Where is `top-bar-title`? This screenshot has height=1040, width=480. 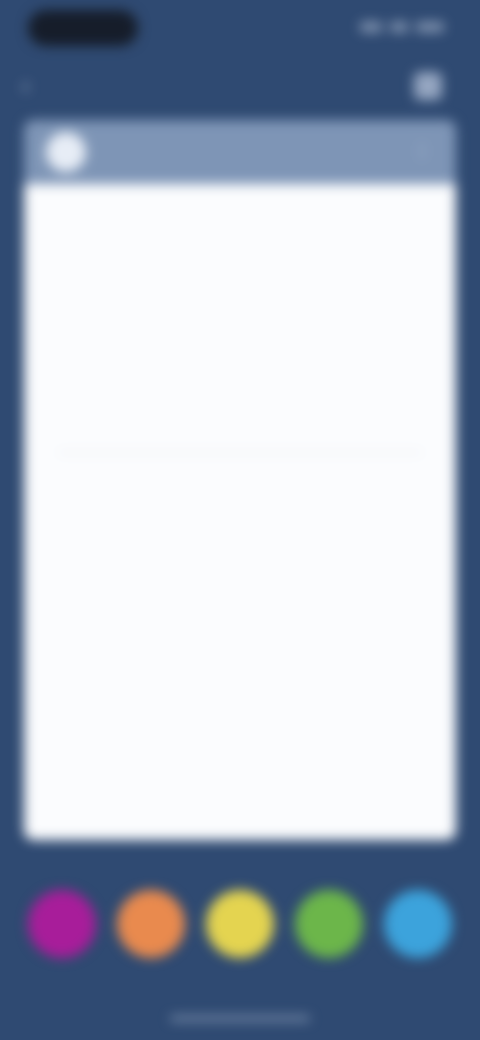
top-bar-title is located at coordinates (240, 86).